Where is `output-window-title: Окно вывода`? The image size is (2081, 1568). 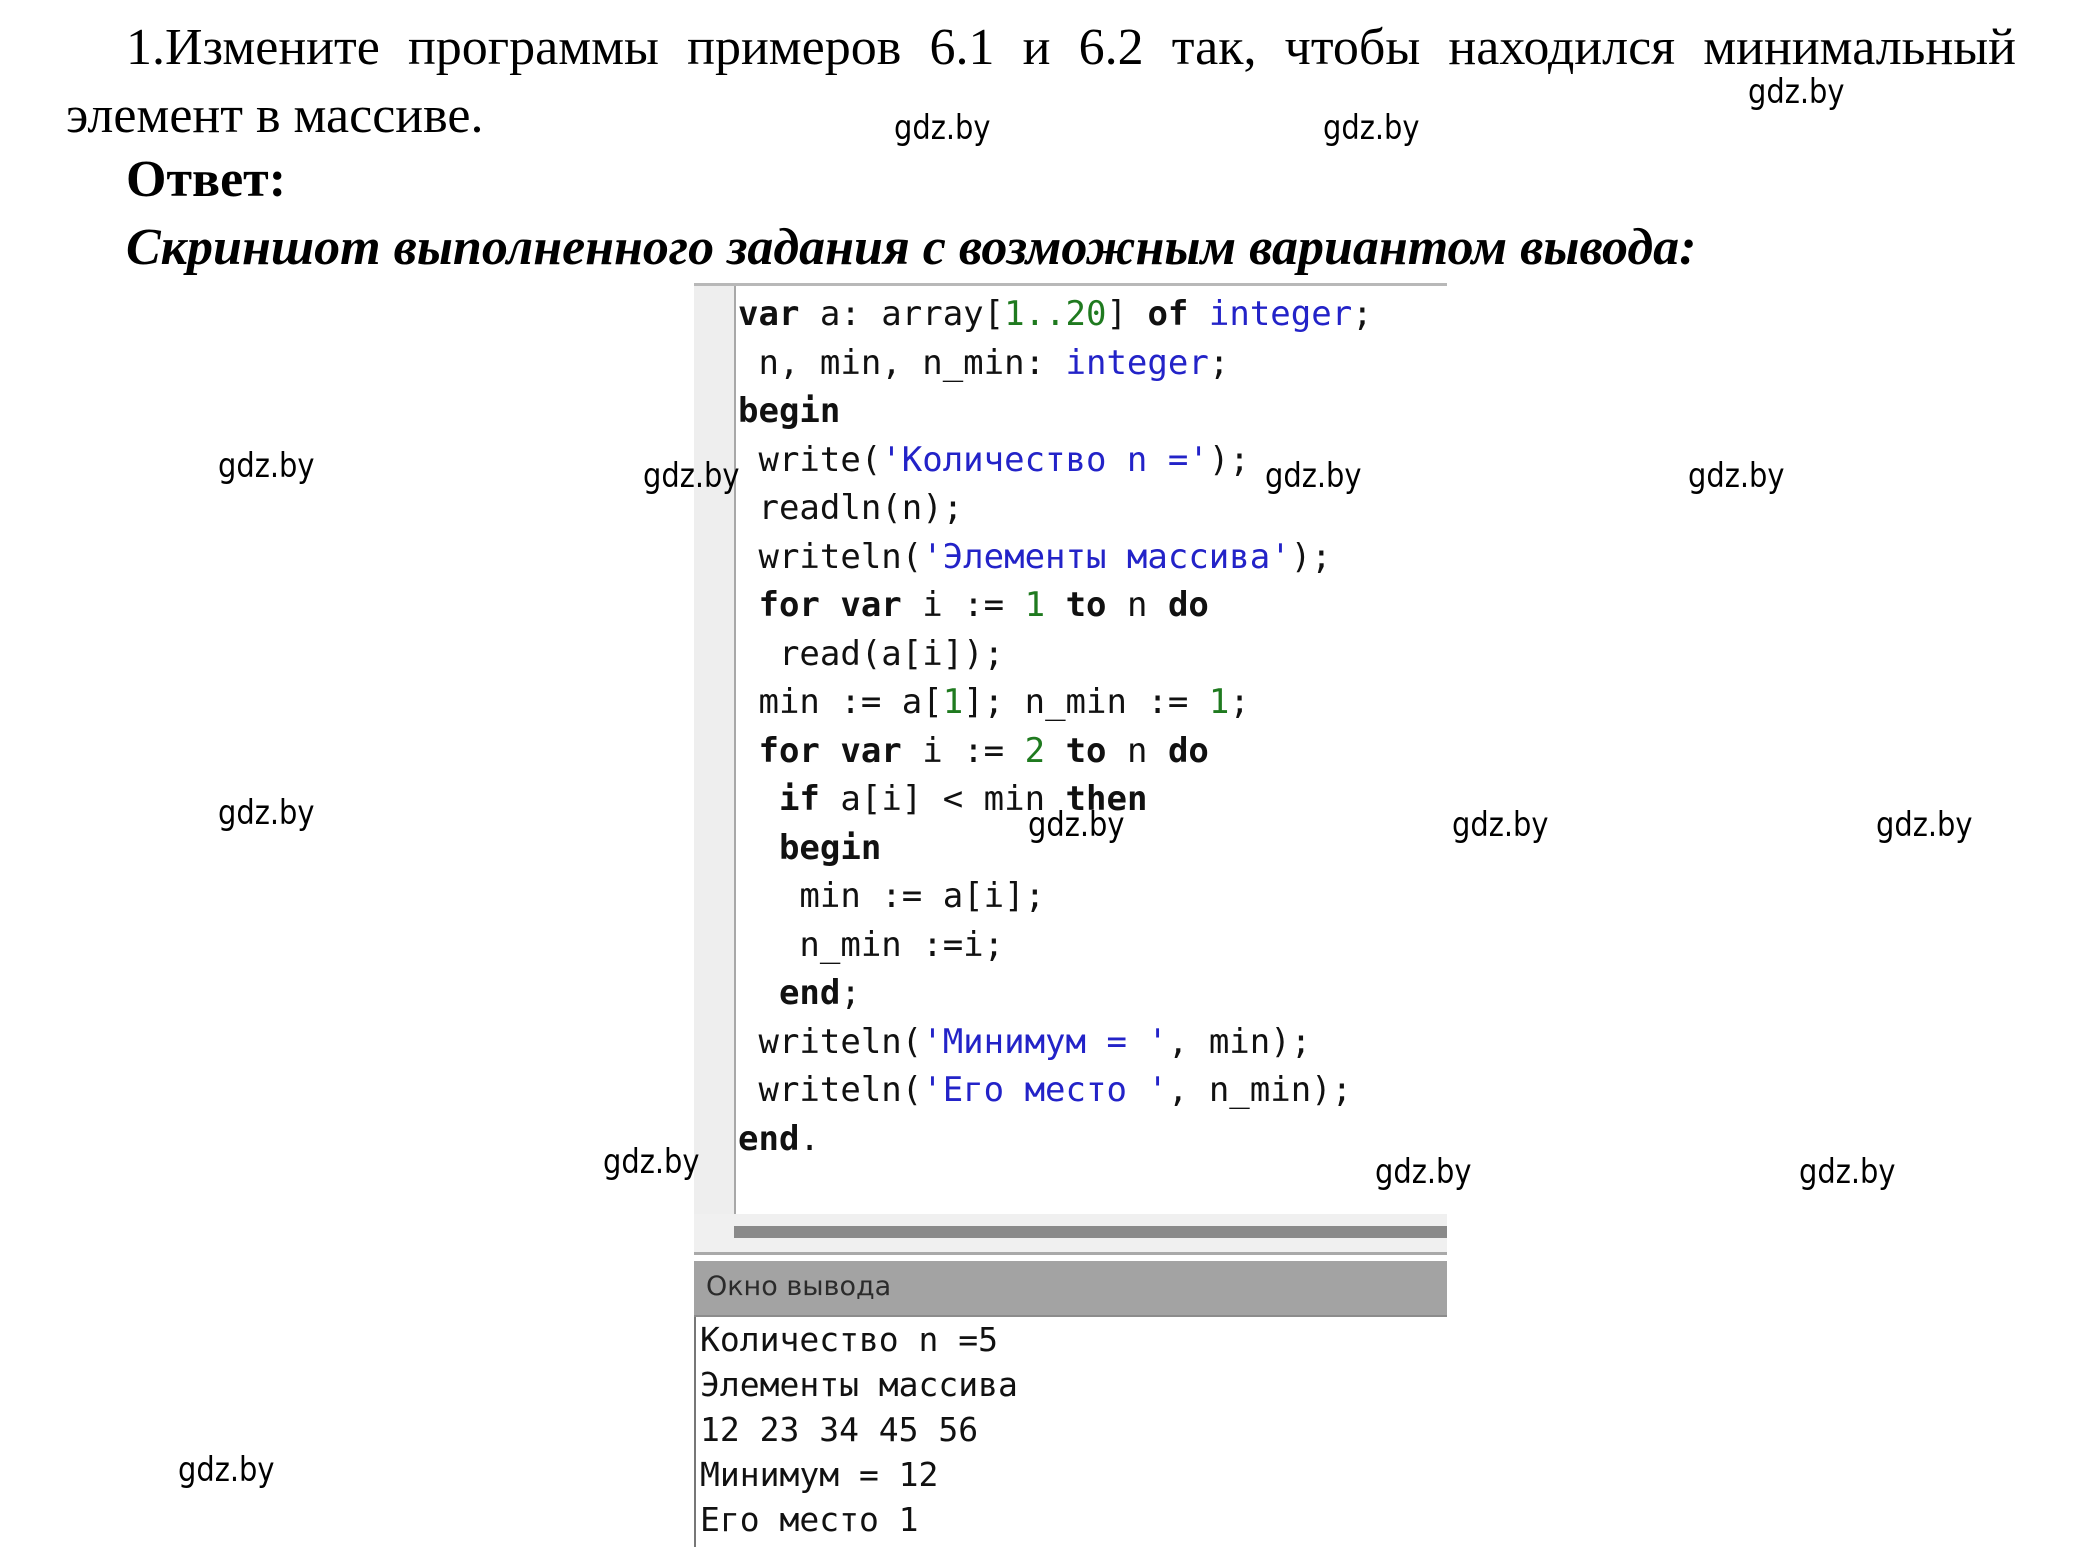 output-window-title: Окно вывода is located at coordinates (799, 1286).